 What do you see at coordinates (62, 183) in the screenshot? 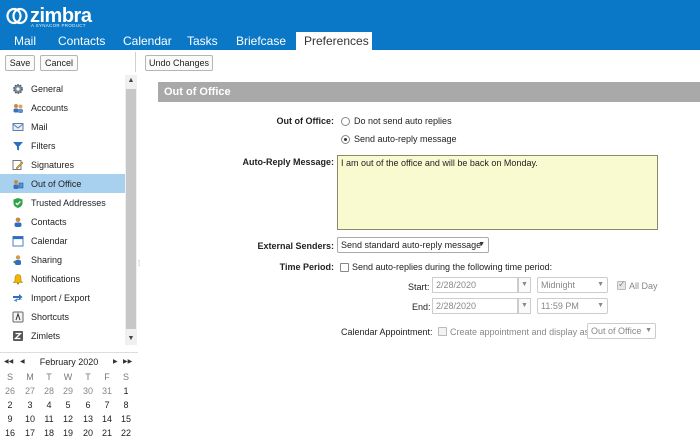
I see `sidebar-item-out-of-office: Out of Office` at bounding box center [62, 183].